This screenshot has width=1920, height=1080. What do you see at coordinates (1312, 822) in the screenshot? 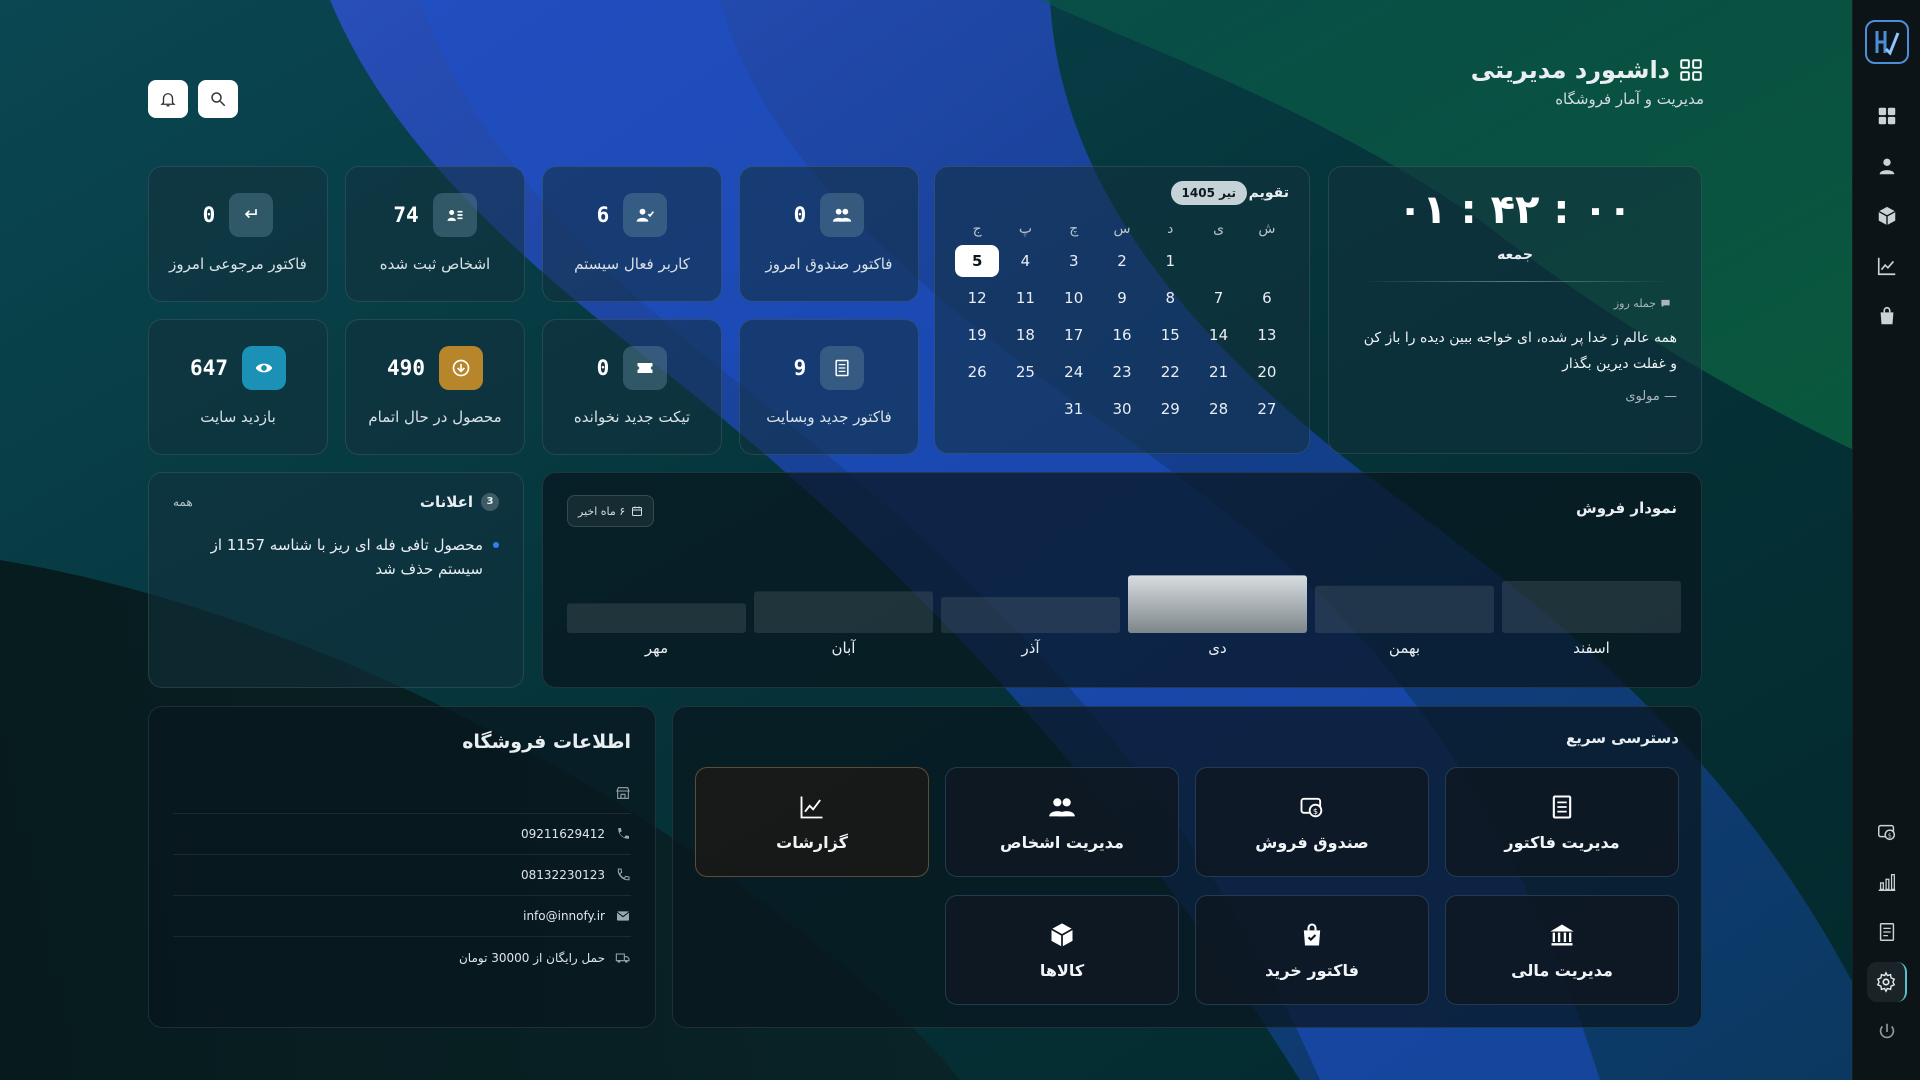
I see `quick-access-tile: $ صندوق فروش` at bounding box center [1312, 822].